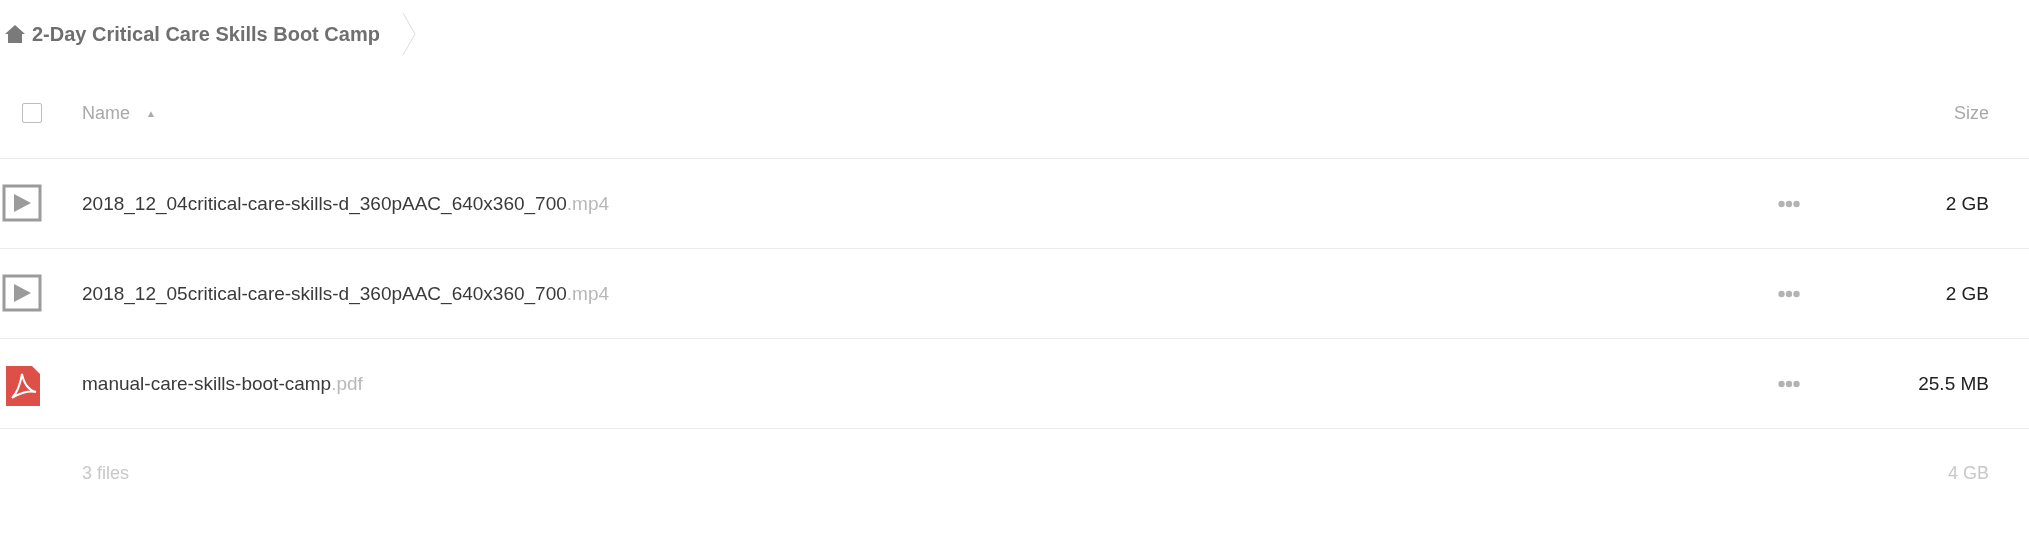 The image size is (2029, 559). Describe the element at coordinates (408, 34) in the screenshot. I see `breadcrumb-separator-icon` at that location.